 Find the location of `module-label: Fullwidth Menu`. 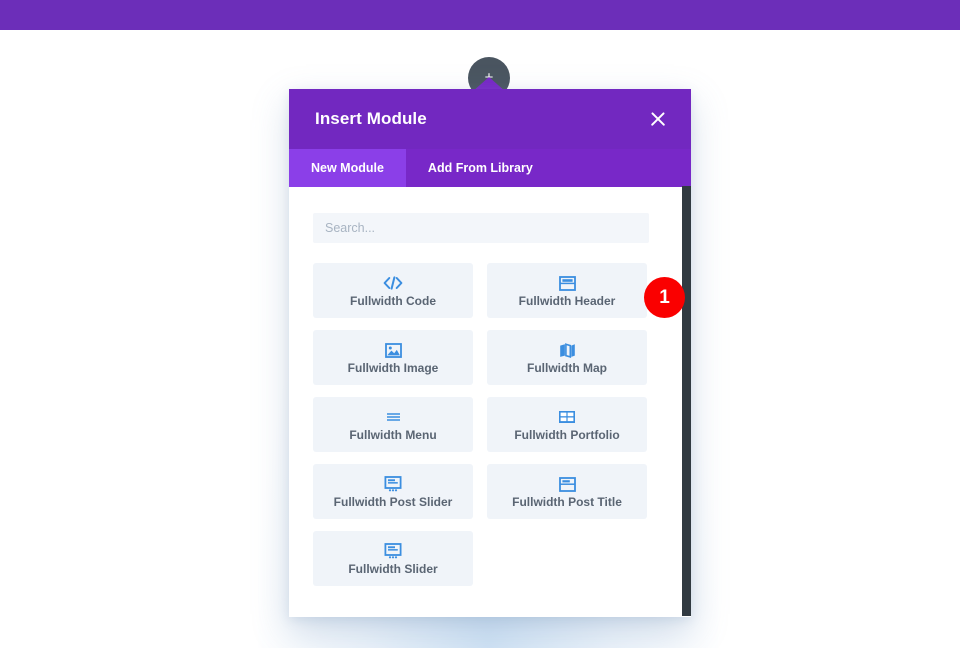

module-label: Fullwidth Menu is located at coordinates (393, 435).